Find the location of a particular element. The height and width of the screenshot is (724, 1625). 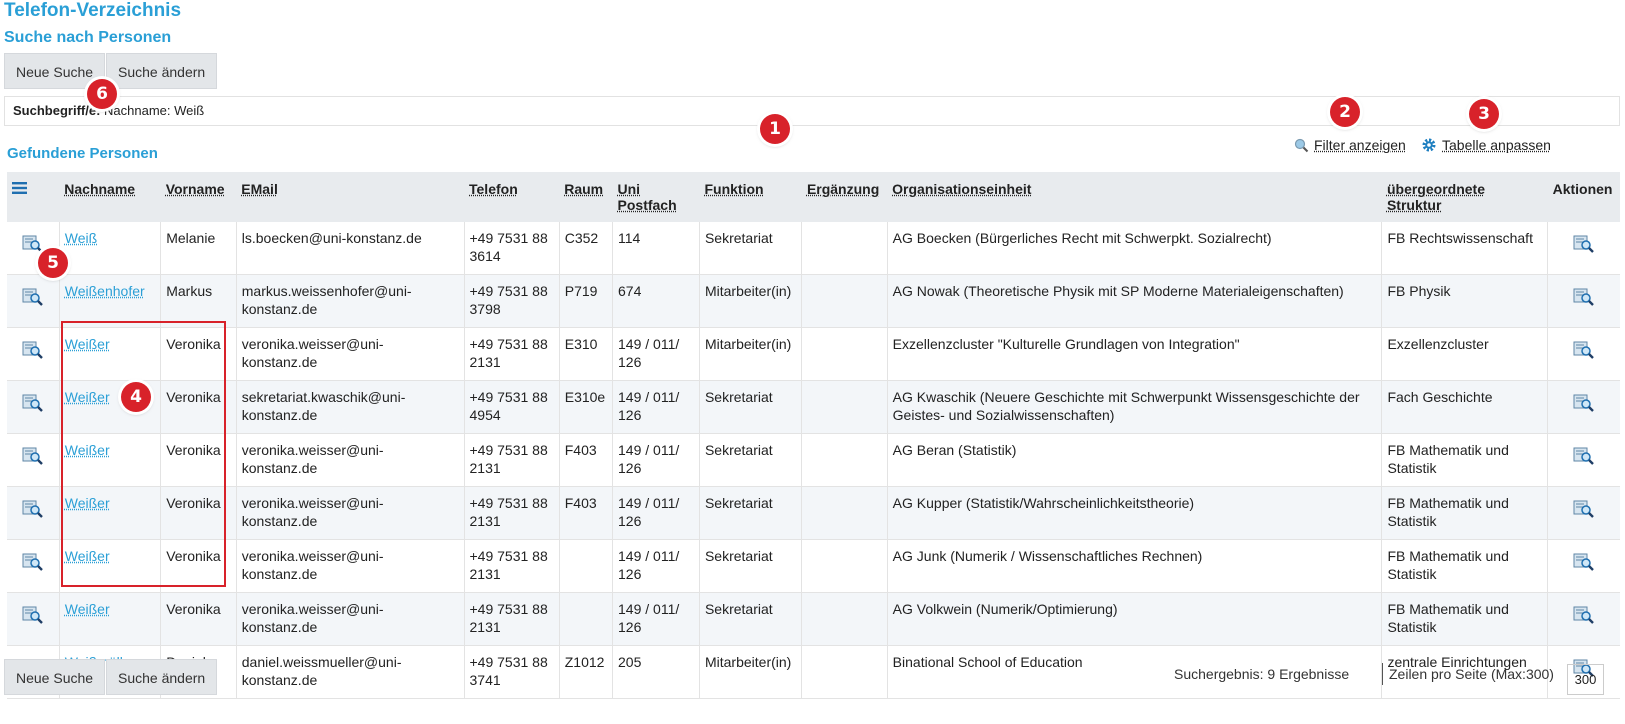

header-struktur-label-1: übergeordnete is located at coordinates (1436, 189).